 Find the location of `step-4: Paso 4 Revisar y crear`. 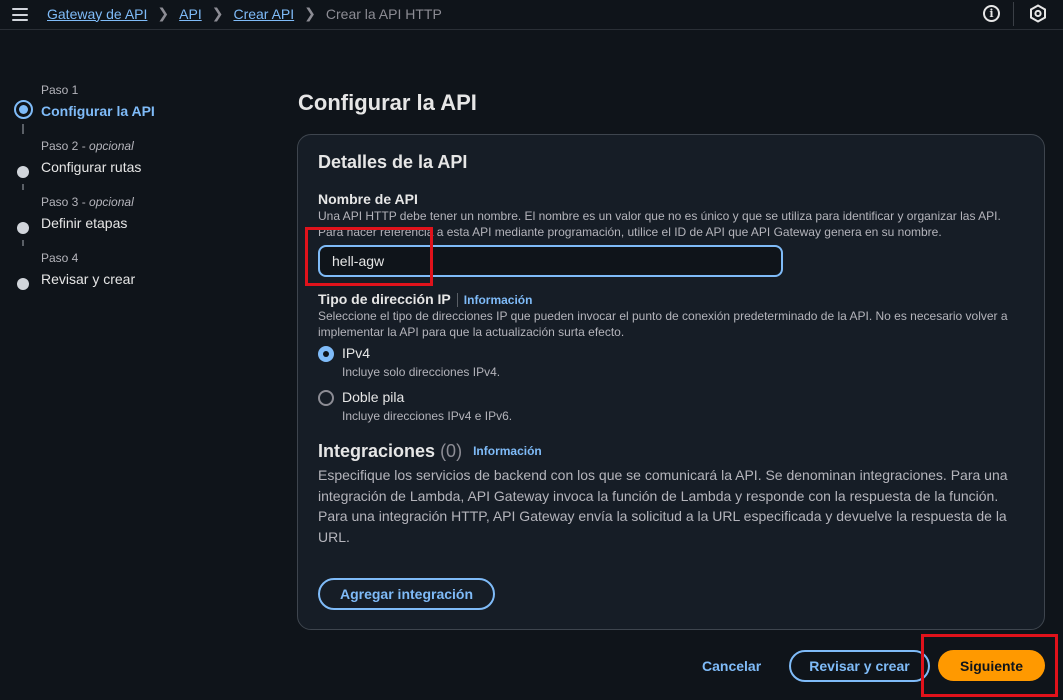

step-4: Paso 4 Revisar y crear is located at coordinates (139, 276).